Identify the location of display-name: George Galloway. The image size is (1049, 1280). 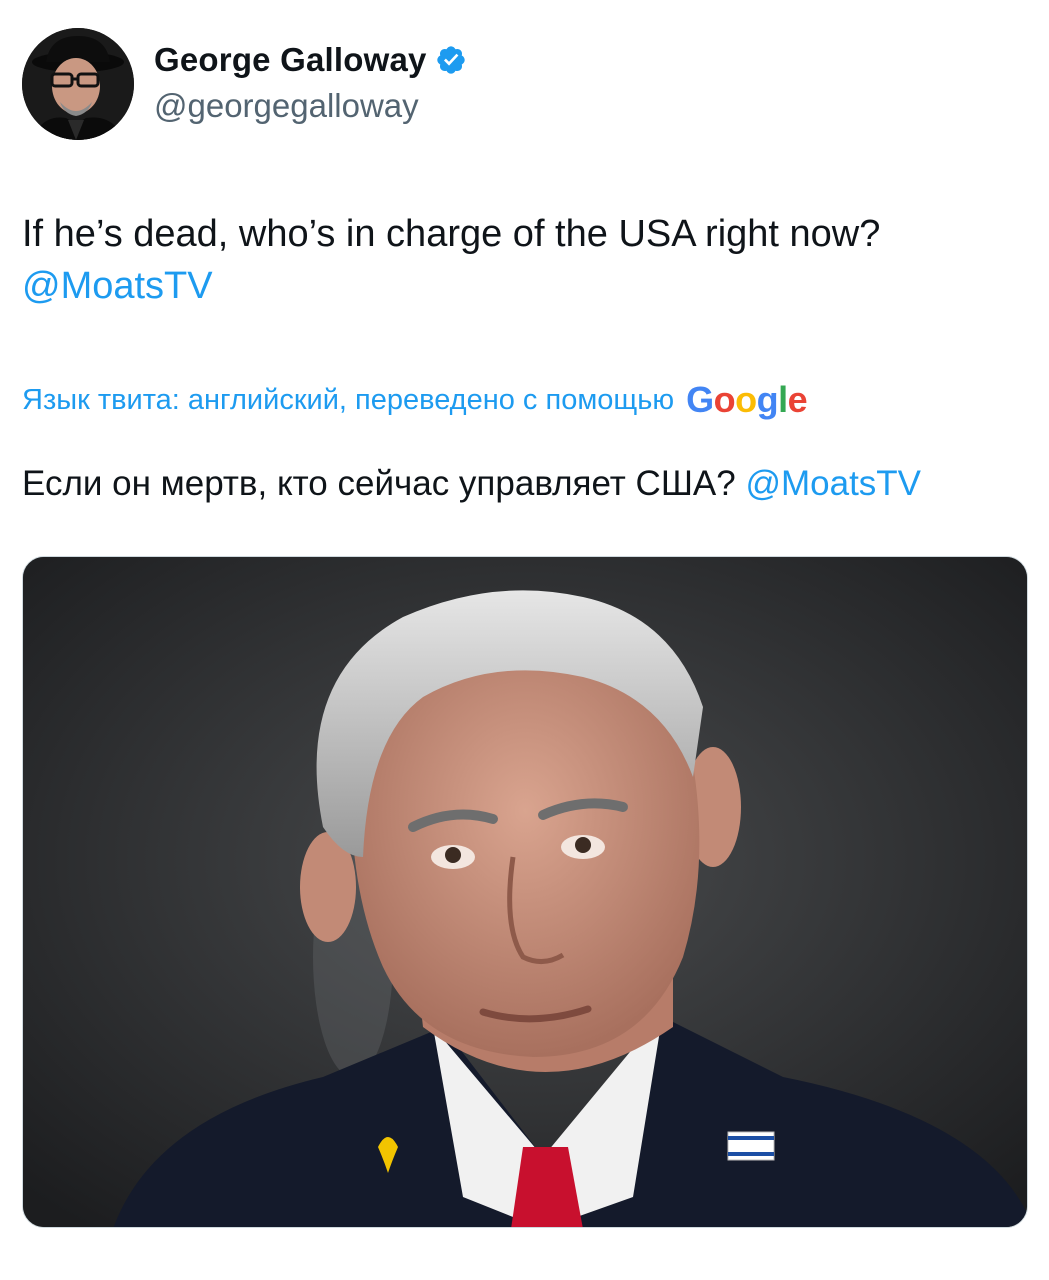
(290, 60).